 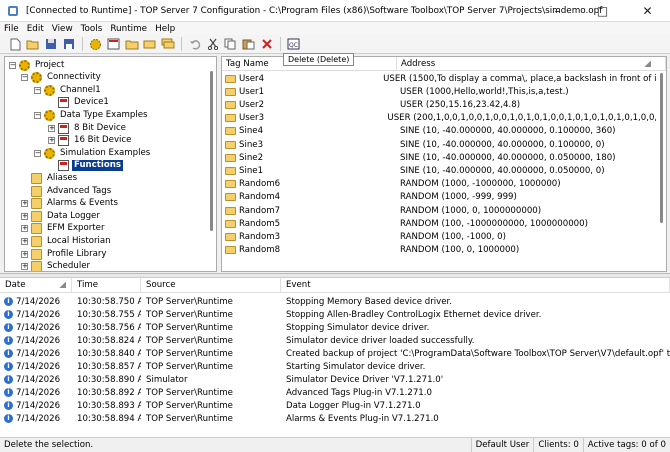 What do you see at coordinates (68, 90) in the screenshot?
I see `tree-node: − Channel1` at bounding box center [68, 90].